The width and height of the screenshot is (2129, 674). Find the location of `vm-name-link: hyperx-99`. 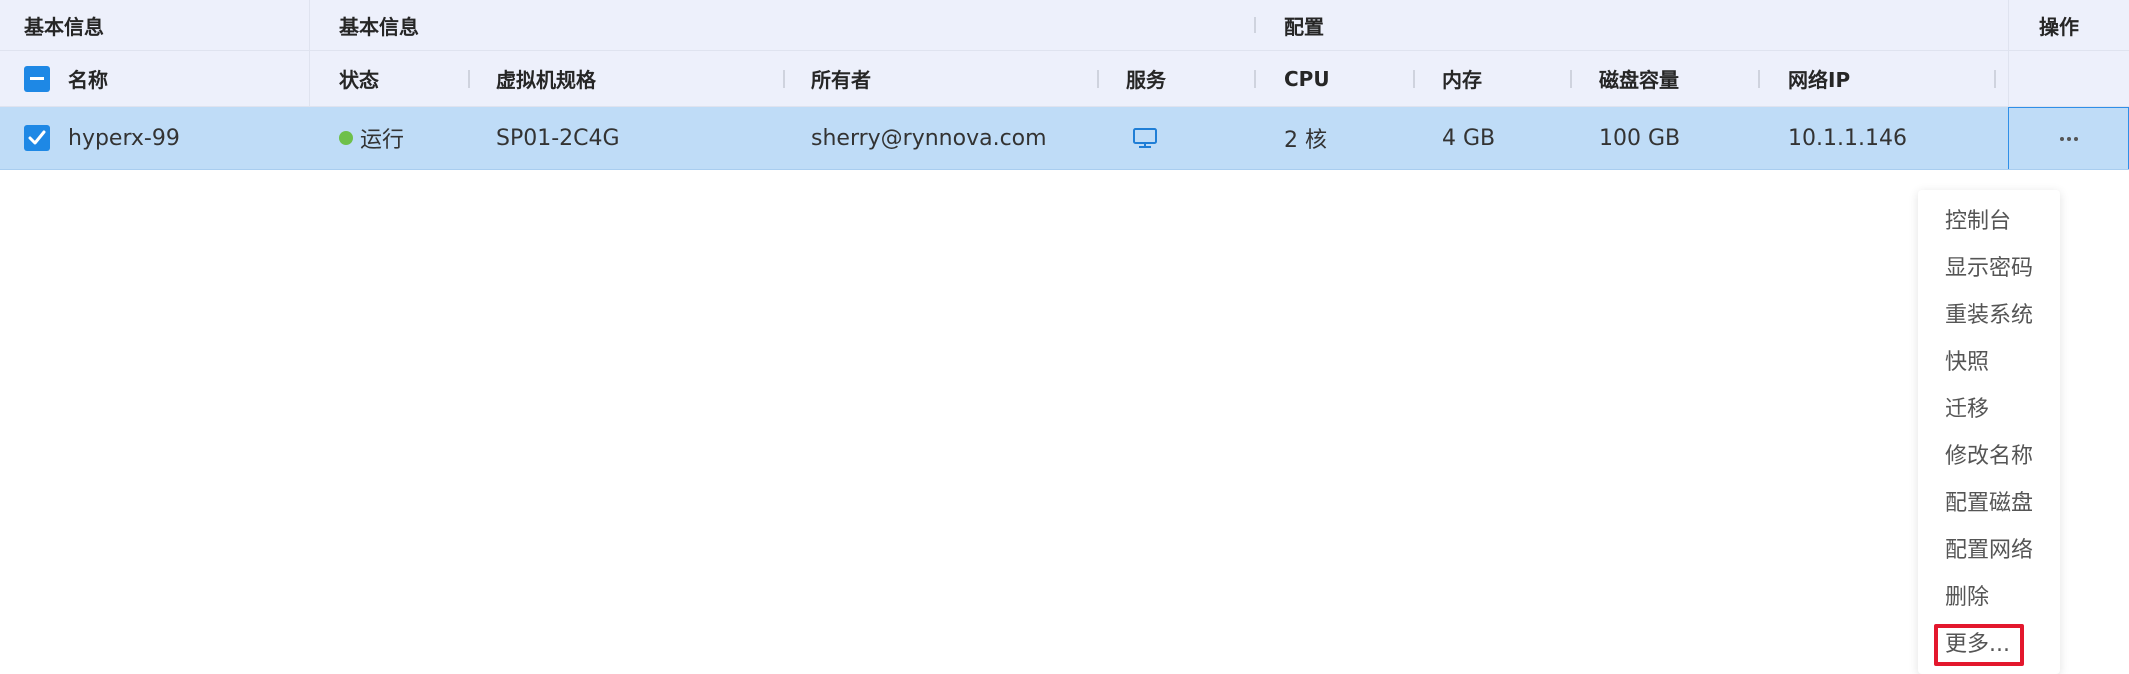

vm-name-link: hyperx-99 is located at coordinates (124, 138).